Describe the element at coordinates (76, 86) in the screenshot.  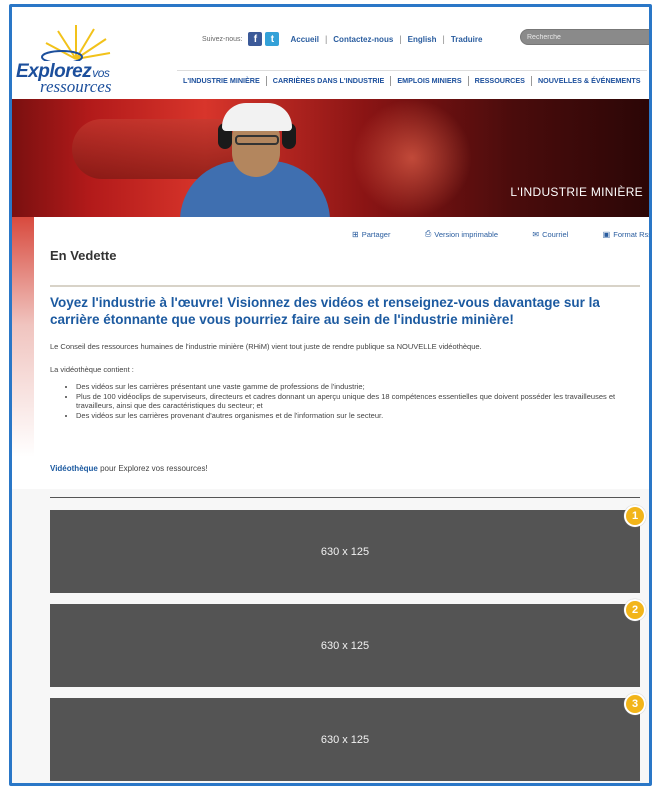
I see `logo-word-ressources: ressources` at that location.